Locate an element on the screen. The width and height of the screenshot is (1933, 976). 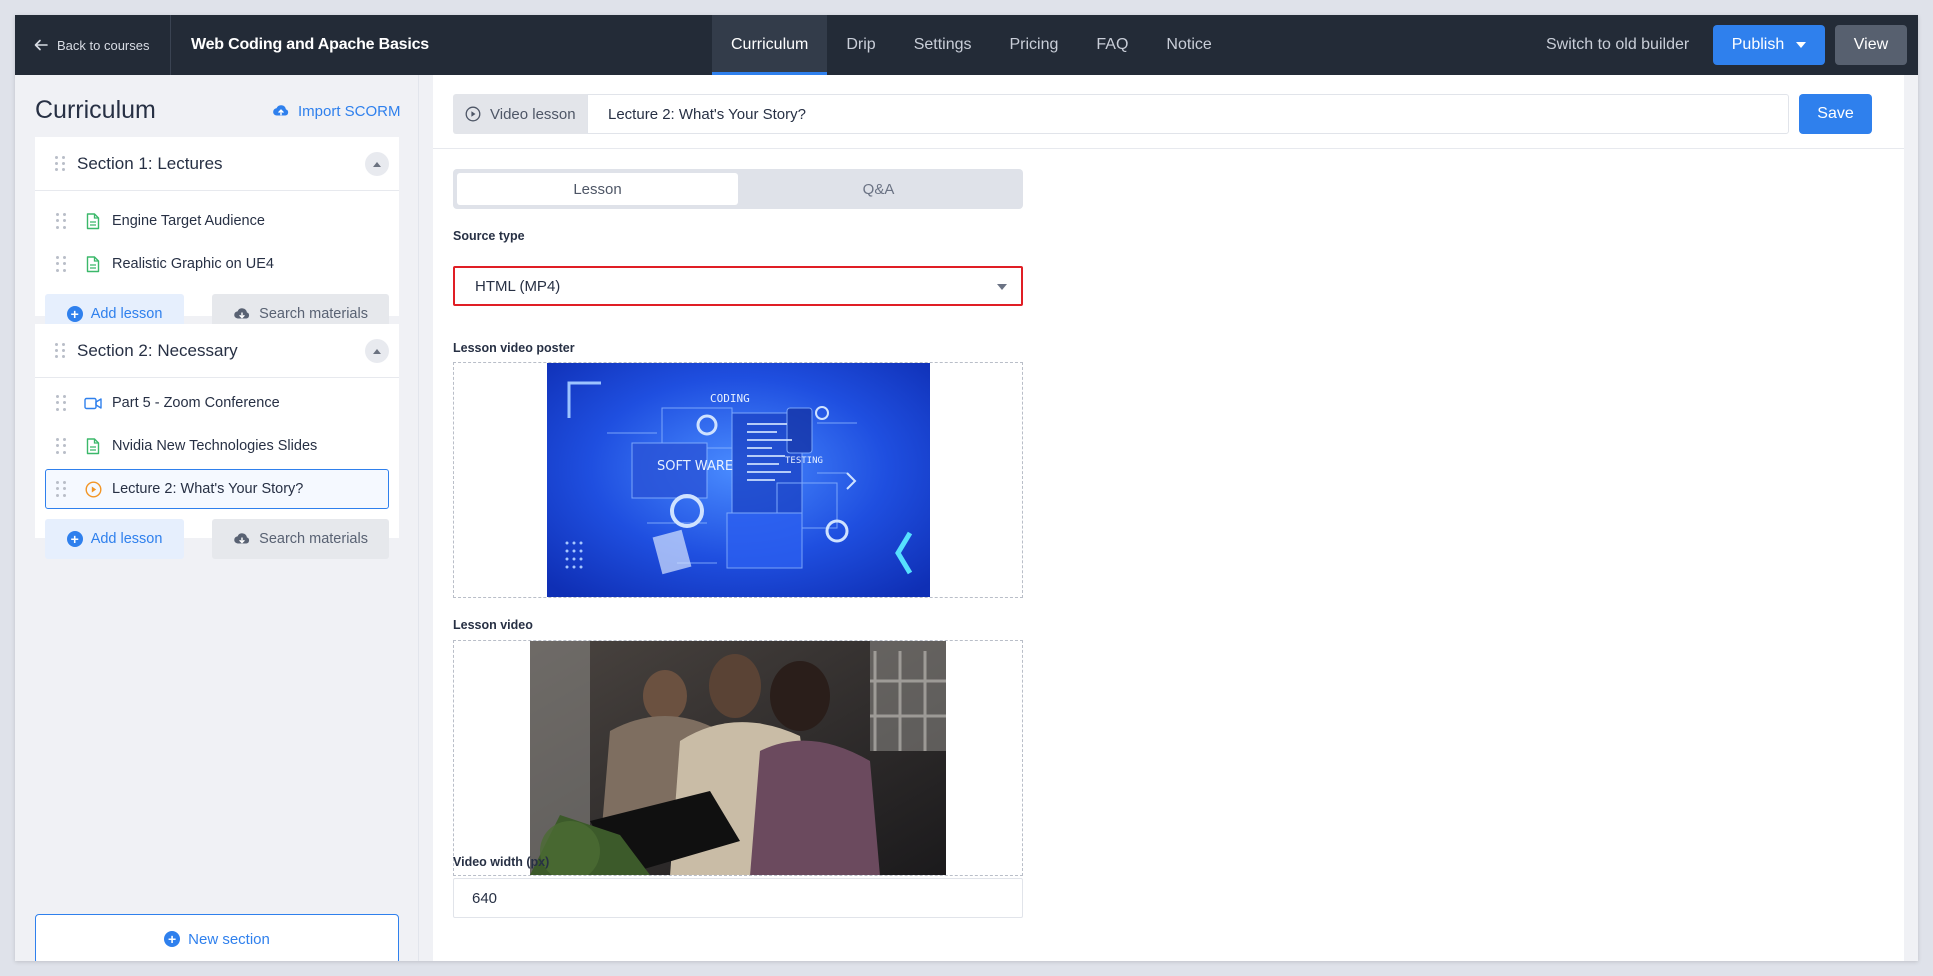
section-header: Section 2: Necessary is located at coordinates (217, 351).